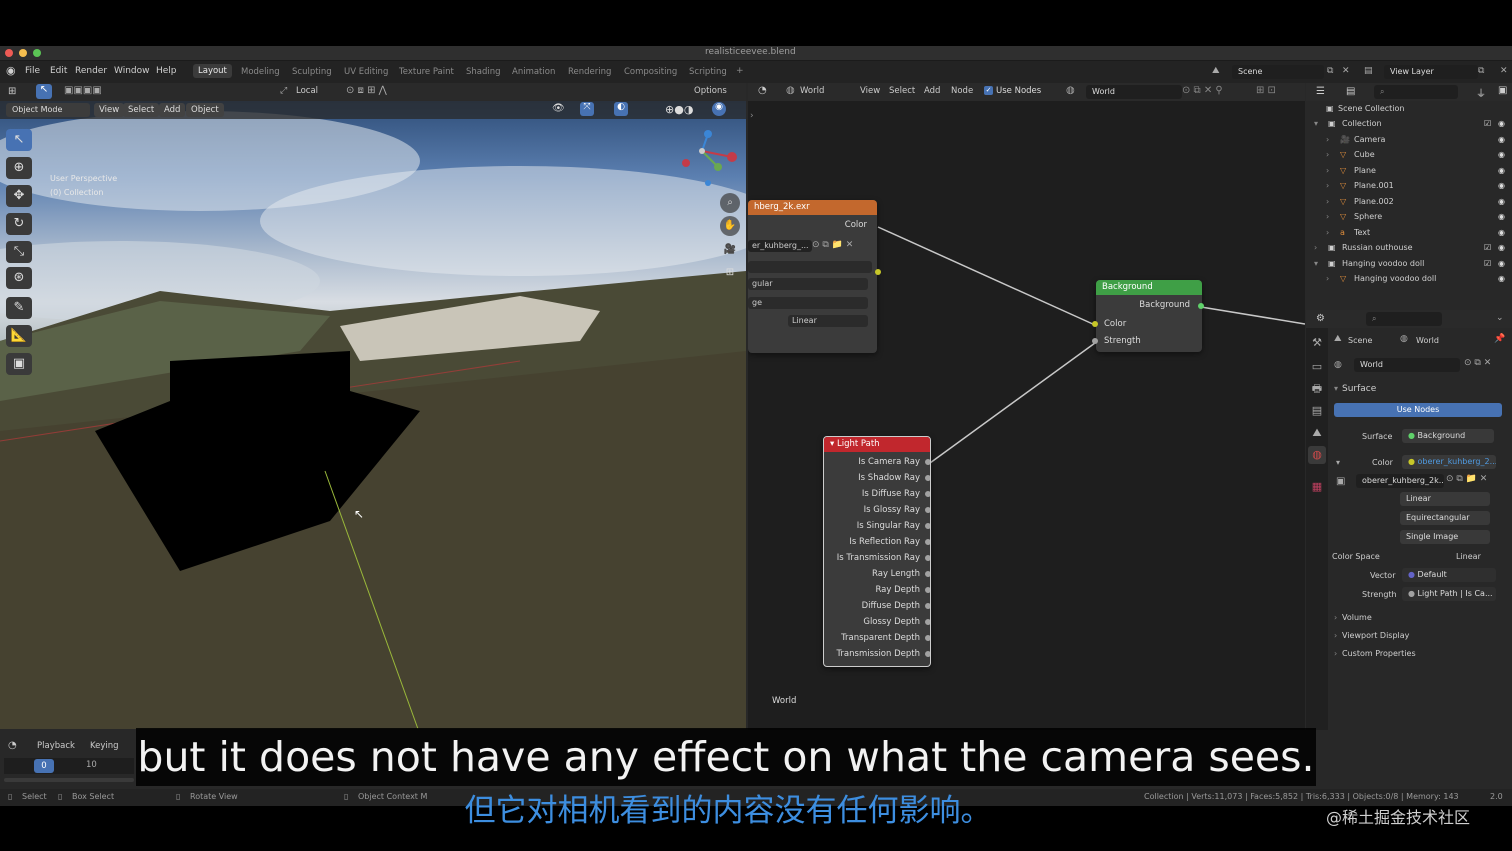 This screenshot has width=1512, height=851. I want to click on outliner-row: ▾ ▣ Hanging voodoo doll ☑ ◉, so click(1409, 266).